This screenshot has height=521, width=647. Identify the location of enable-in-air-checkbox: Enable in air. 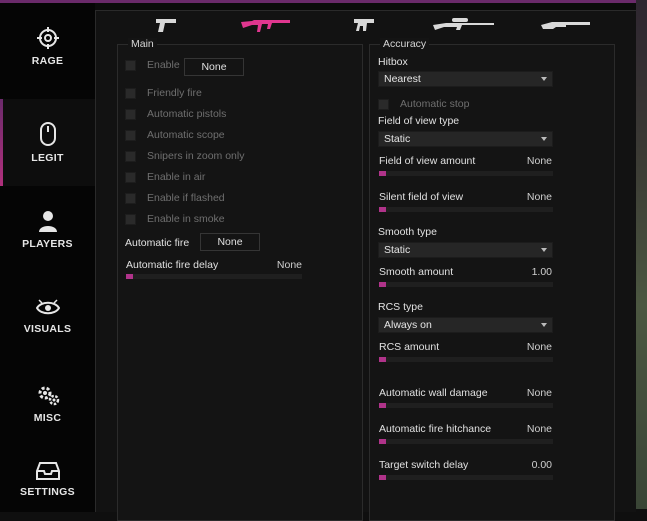
(165, 177).